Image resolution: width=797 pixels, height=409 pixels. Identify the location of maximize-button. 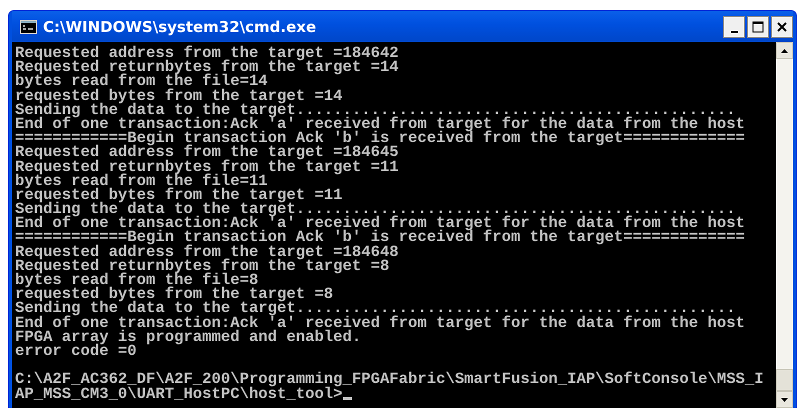
(758, 27).